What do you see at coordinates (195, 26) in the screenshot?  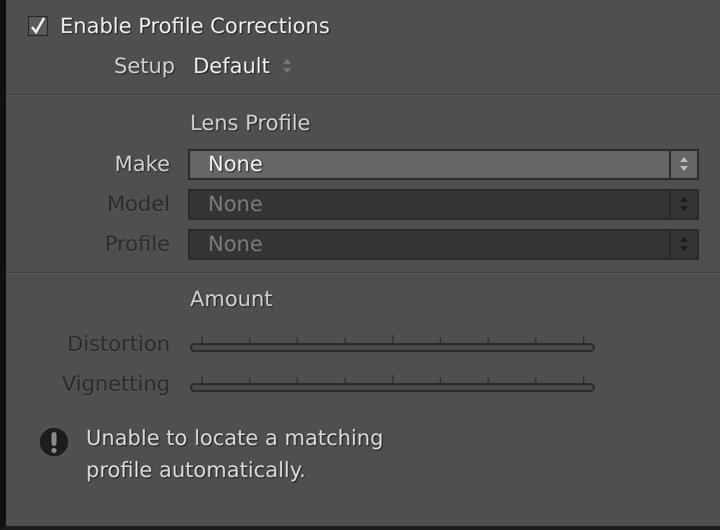 I see `enable-profile-corrections-label: Enable Profile Corrections` at bounding box center [195, 26].